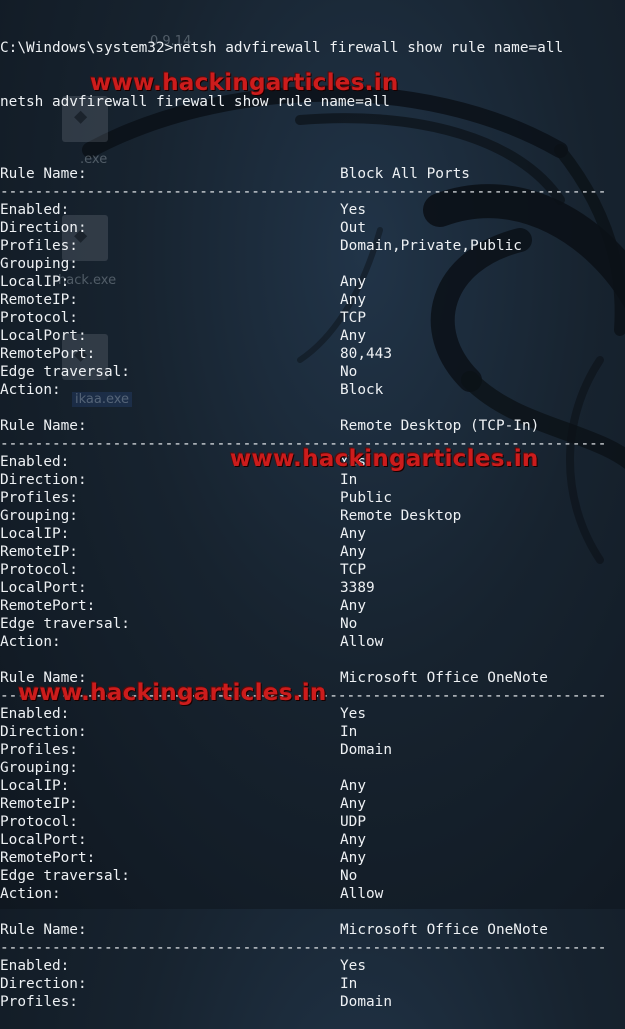  I want to click on rule-name-row: Rule Name: Microsoft Office OneNote, so click(312, 930).